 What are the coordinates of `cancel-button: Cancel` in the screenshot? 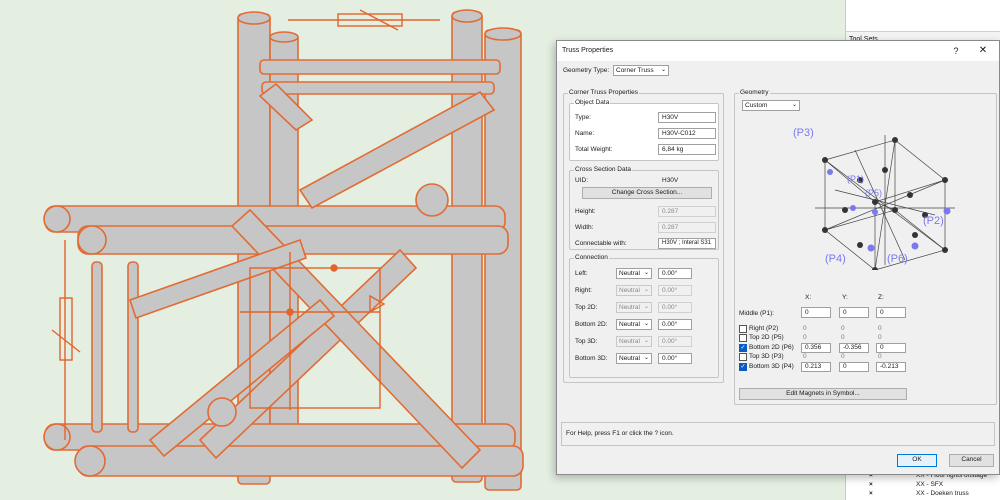 It's located at (971, 460).